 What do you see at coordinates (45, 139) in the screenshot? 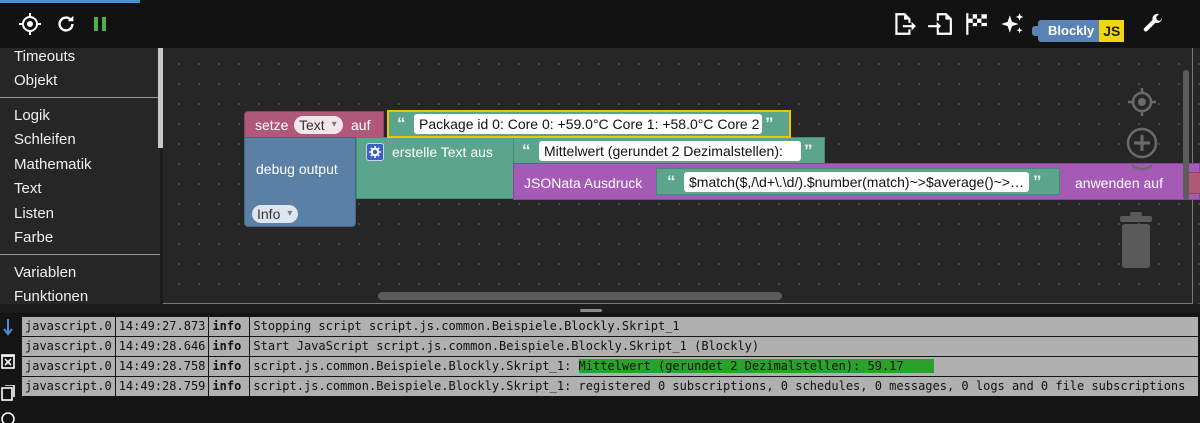
I see `category-schleifen: Schleifen` at bounding box center [45, 139].